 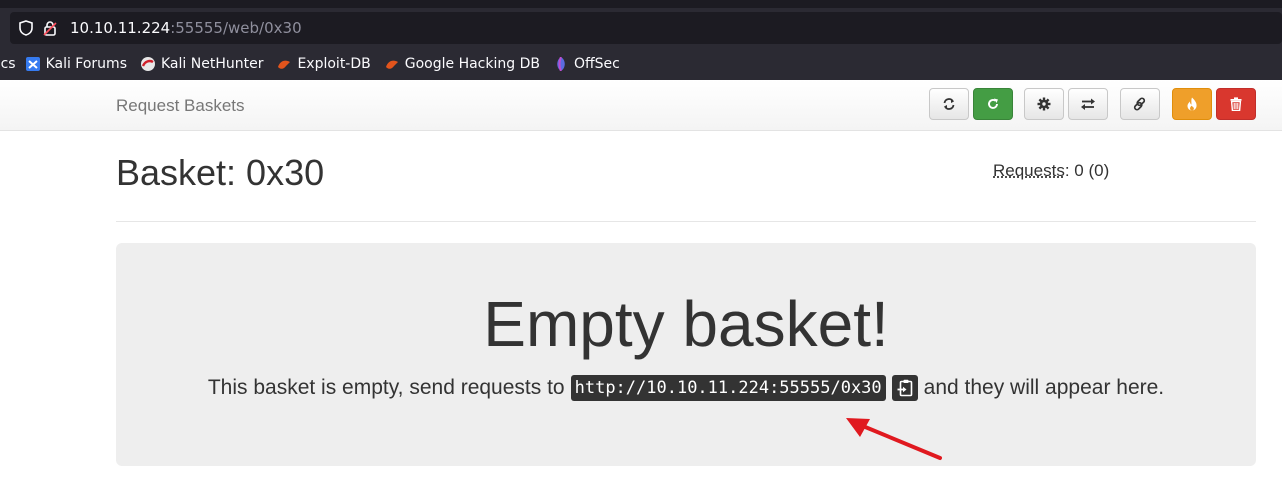 I want to click on delete-basket-button, so click(x=1236, y=104).